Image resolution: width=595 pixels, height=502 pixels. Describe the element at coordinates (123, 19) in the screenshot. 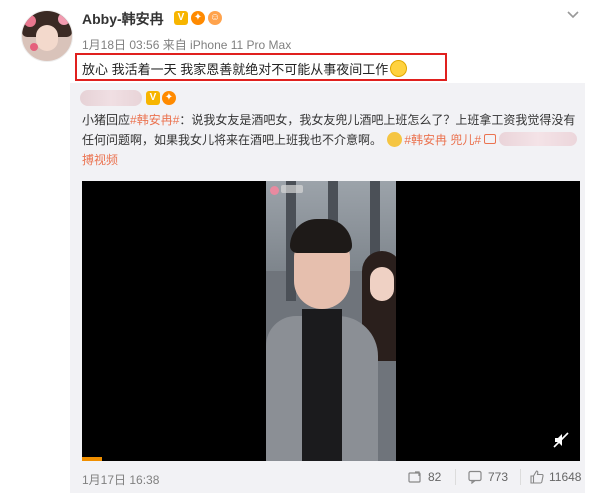

I see `username: Abby-韩安冉` at that location.